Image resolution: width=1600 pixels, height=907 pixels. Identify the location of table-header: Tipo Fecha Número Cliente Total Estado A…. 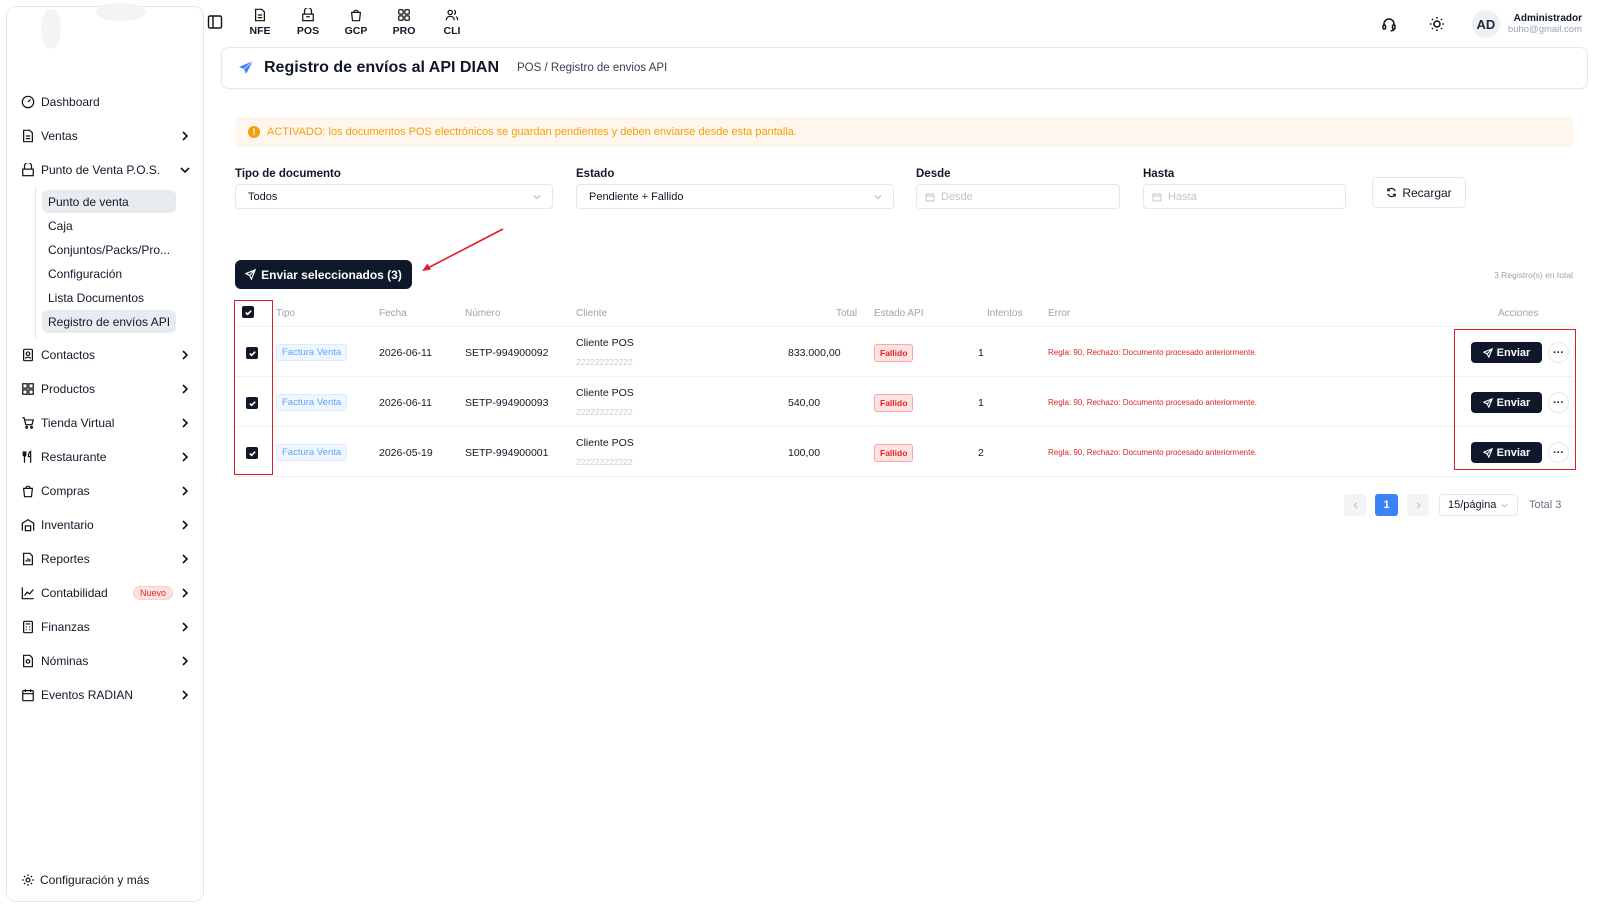
(904, 315).